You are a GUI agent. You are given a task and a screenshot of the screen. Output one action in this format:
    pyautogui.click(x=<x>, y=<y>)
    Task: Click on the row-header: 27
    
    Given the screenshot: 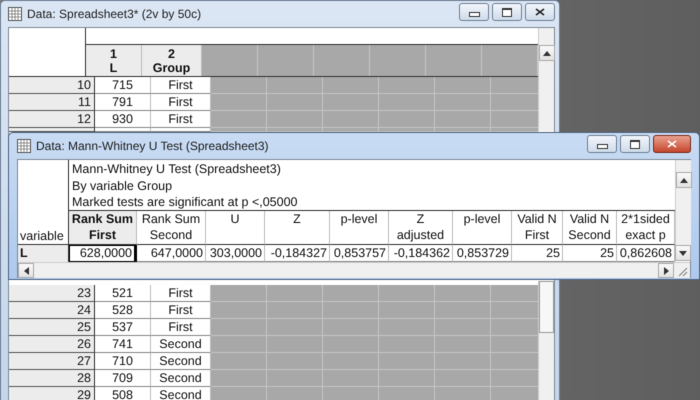 What is the action you would take?
    pyautogui.click(x=52, y=361)
    